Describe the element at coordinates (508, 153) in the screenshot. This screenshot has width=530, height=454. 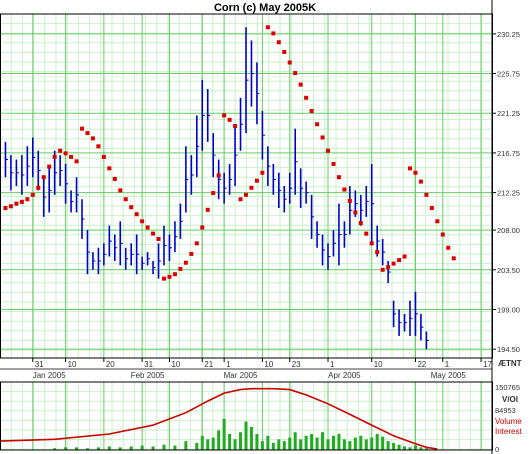
I see `y-tick-label: 216.75` at that location.